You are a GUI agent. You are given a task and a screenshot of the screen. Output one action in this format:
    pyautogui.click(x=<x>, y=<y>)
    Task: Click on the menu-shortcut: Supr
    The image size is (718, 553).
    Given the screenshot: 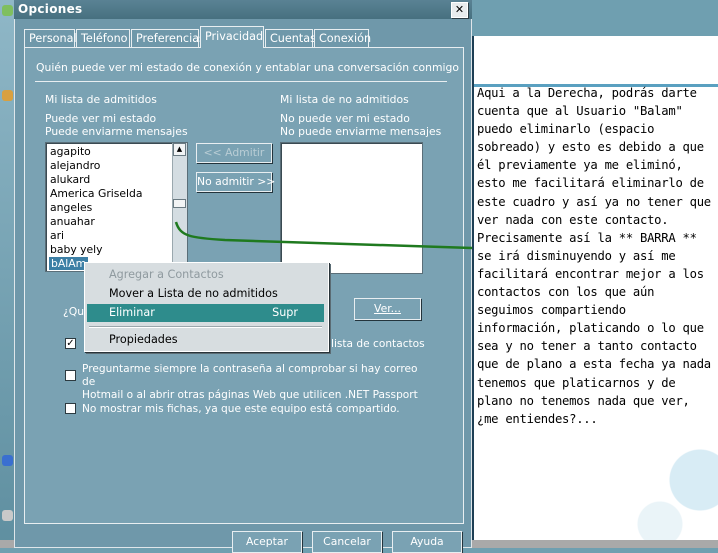 What is the action you would take?
    pyautogui.click(x=285, y=312)
    